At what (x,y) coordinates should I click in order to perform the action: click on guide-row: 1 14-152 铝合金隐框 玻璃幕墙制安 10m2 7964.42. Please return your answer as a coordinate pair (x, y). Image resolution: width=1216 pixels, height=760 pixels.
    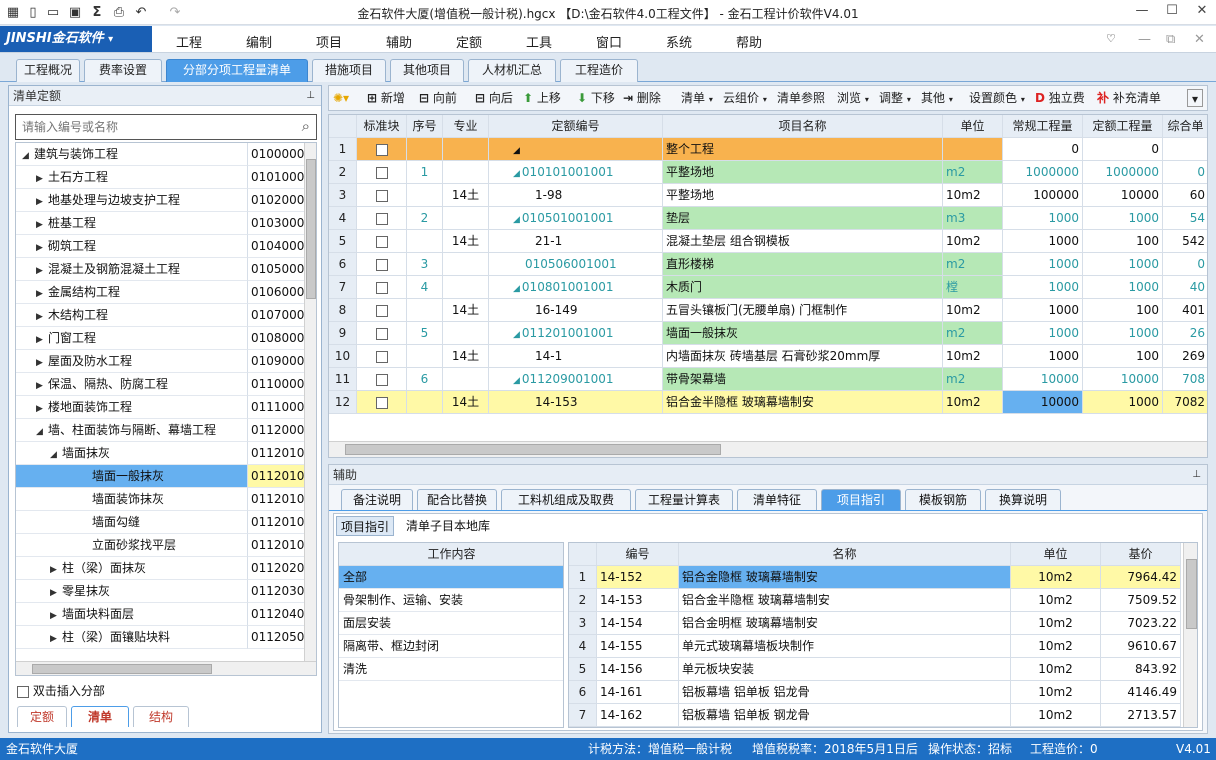
    Looking at the image, I should click on (876, 577).